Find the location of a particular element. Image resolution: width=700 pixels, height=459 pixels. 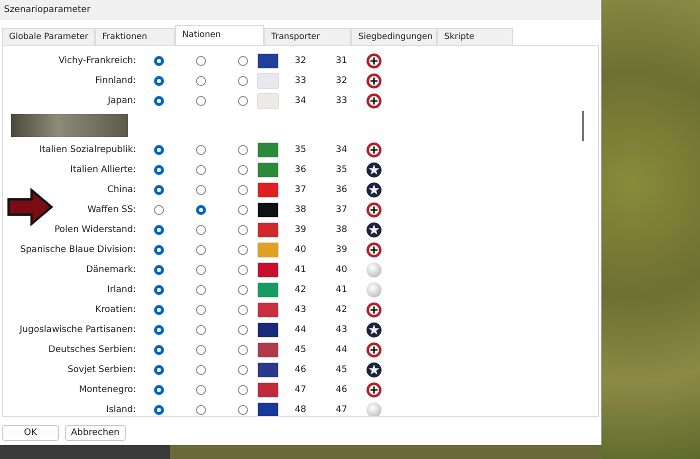

nation-label: Sovjet Serbien: is located at coordinates (101, 370).